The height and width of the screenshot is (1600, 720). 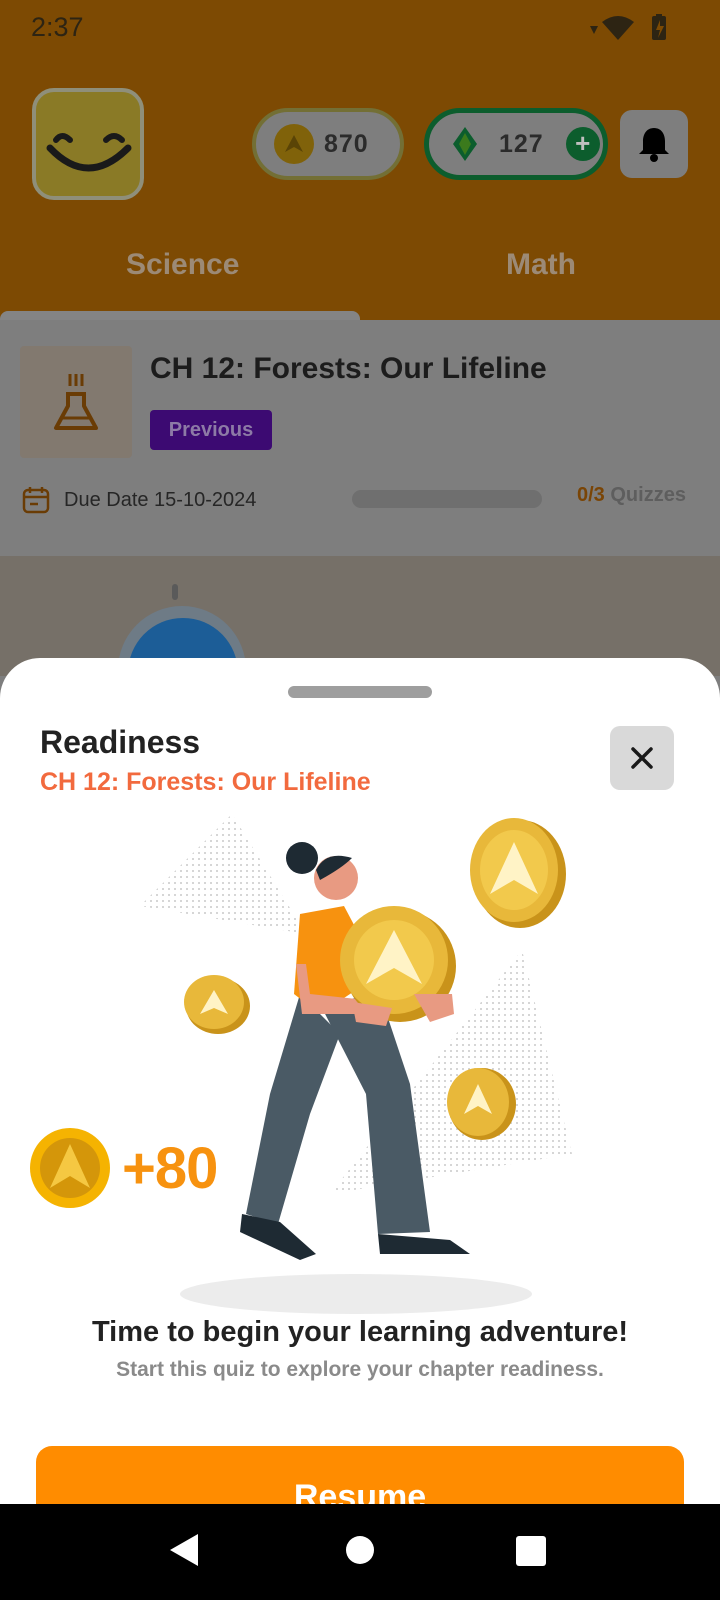 I want to click on quiz-count-value: 0/3, so click(x=591, y=495).